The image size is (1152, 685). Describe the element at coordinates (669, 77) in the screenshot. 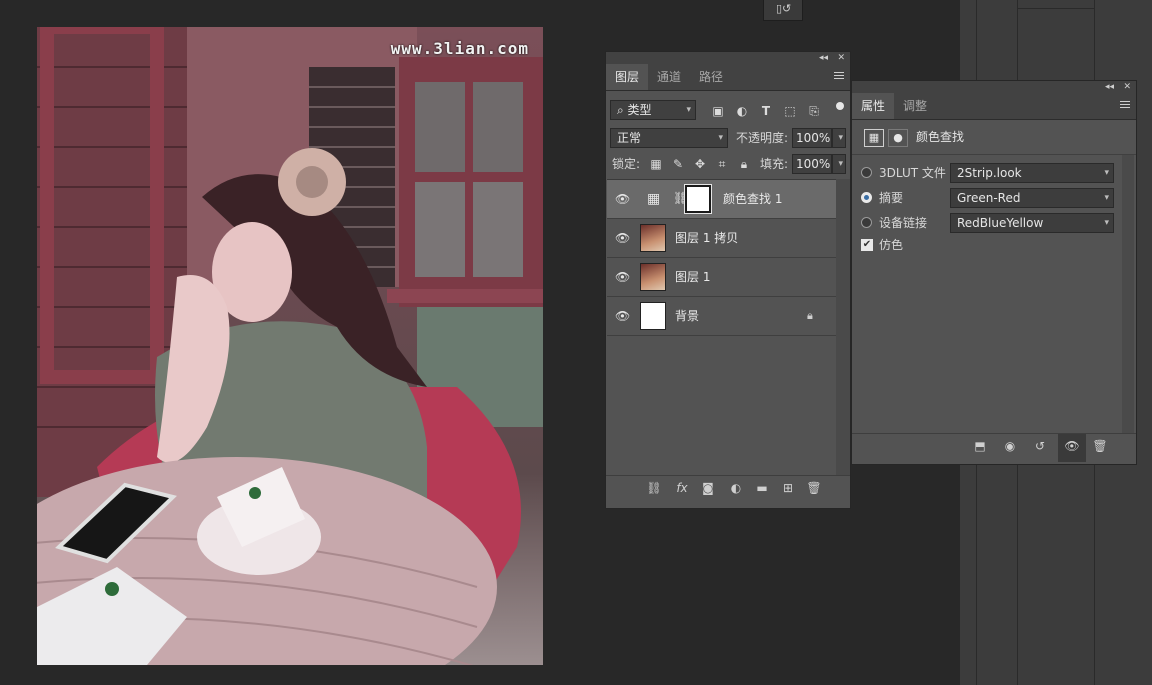

I see `tab-channels: 通道` at that location.